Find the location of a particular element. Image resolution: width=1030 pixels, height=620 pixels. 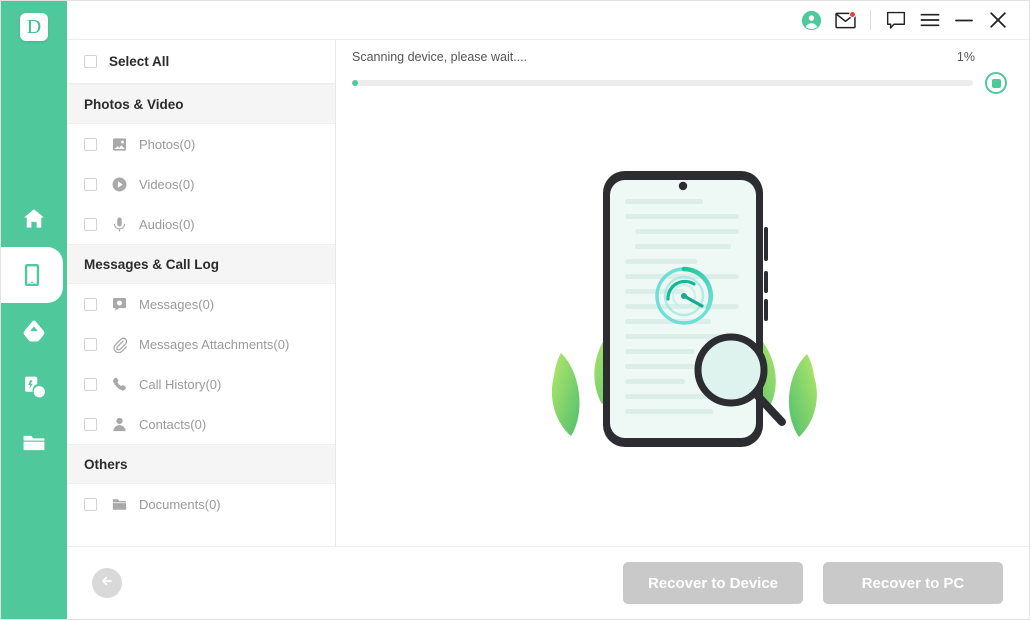

checkbox-messages-attachments is located at coordinates (90, 344).